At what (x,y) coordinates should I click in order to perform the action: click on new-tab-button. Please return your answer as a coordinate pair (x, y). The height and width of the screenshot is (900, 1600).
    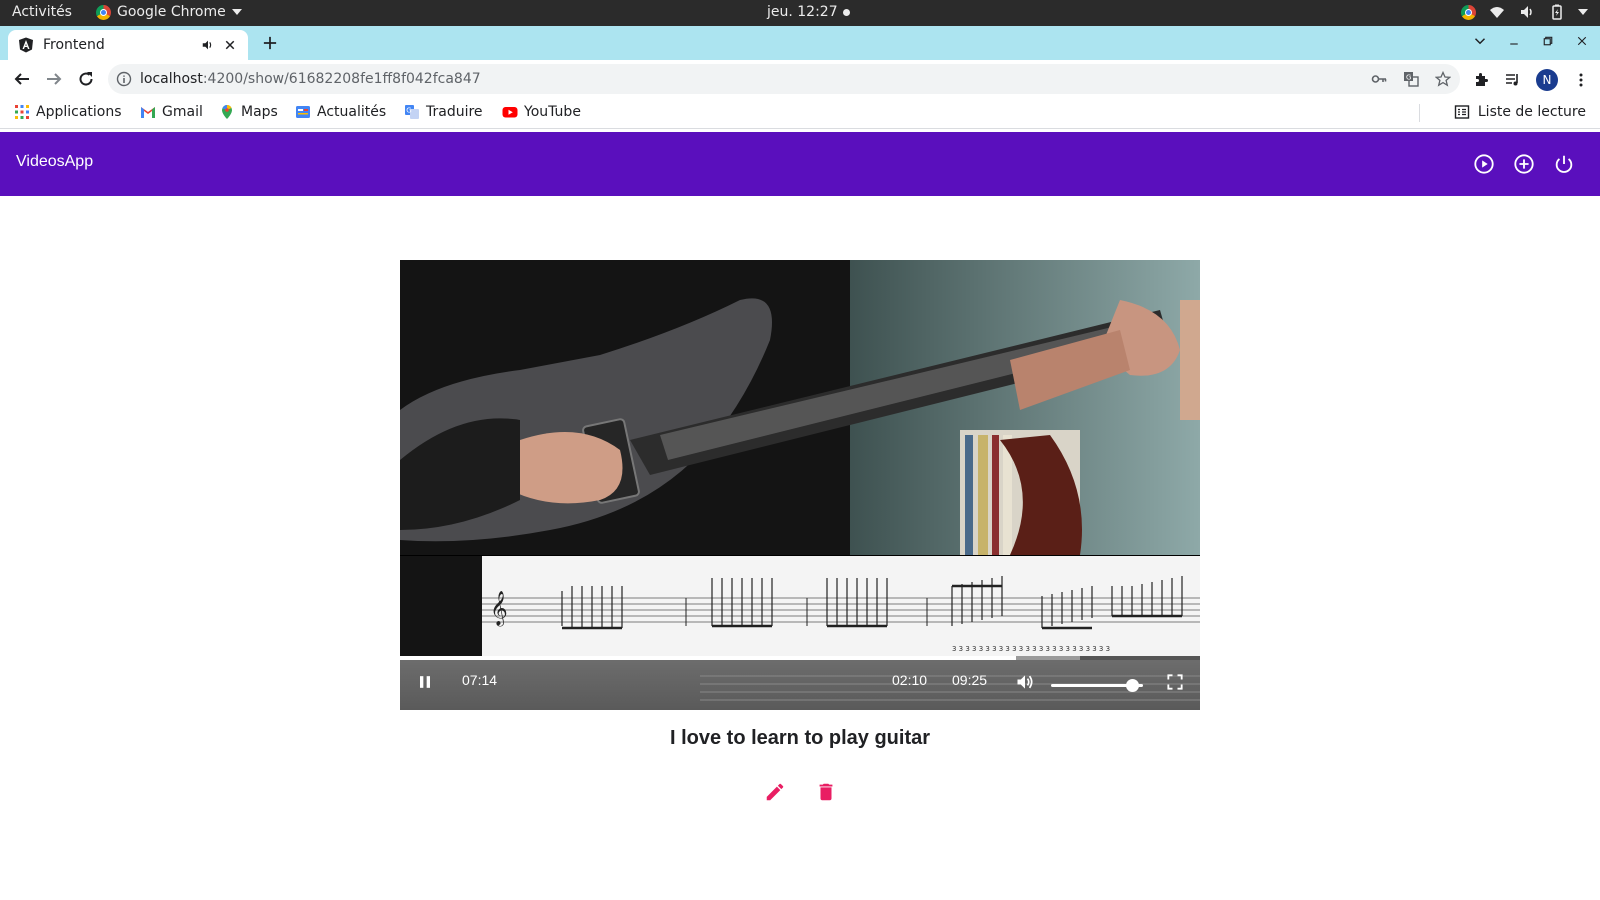
    Looking at the image, I should click on (270, 43).